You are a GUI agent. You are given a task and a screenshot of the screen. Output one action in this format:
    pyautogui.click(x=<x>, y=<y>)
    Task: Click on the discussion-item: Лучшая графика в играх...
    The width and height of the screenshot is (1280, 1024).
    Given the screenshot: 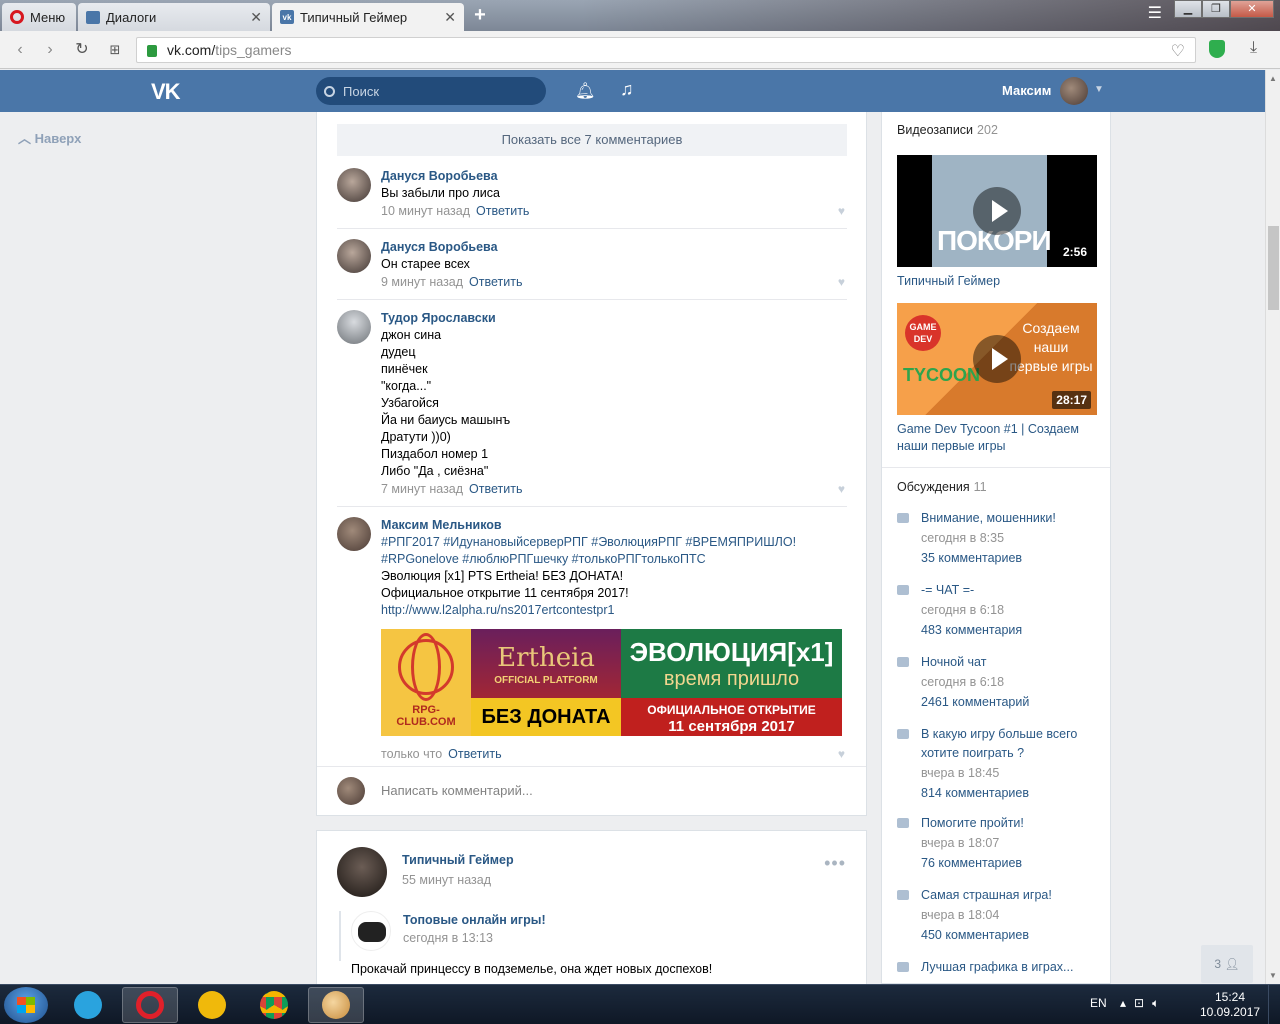 What is the action you would take?
    pyautogui.click(x=997, y=967)
    